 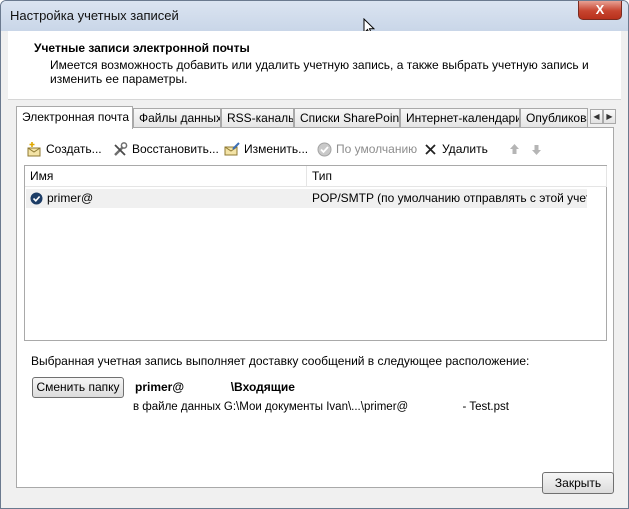 I want to click on column-header-type: Тип, so click(x=456, y=176).